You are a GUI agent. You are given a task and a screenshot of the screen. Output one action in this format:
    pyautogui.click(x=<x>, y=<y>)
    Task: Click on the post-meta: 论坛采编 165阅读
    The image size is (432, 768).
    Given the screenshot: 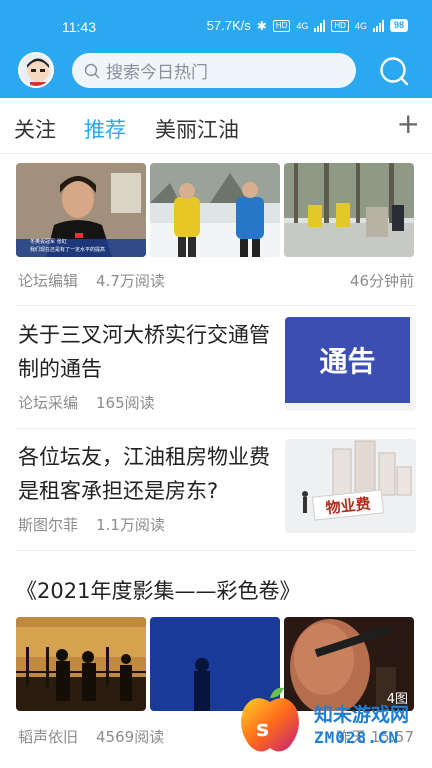 What is the action you would take?
    pyautogui.click(x=86, y=402)
    